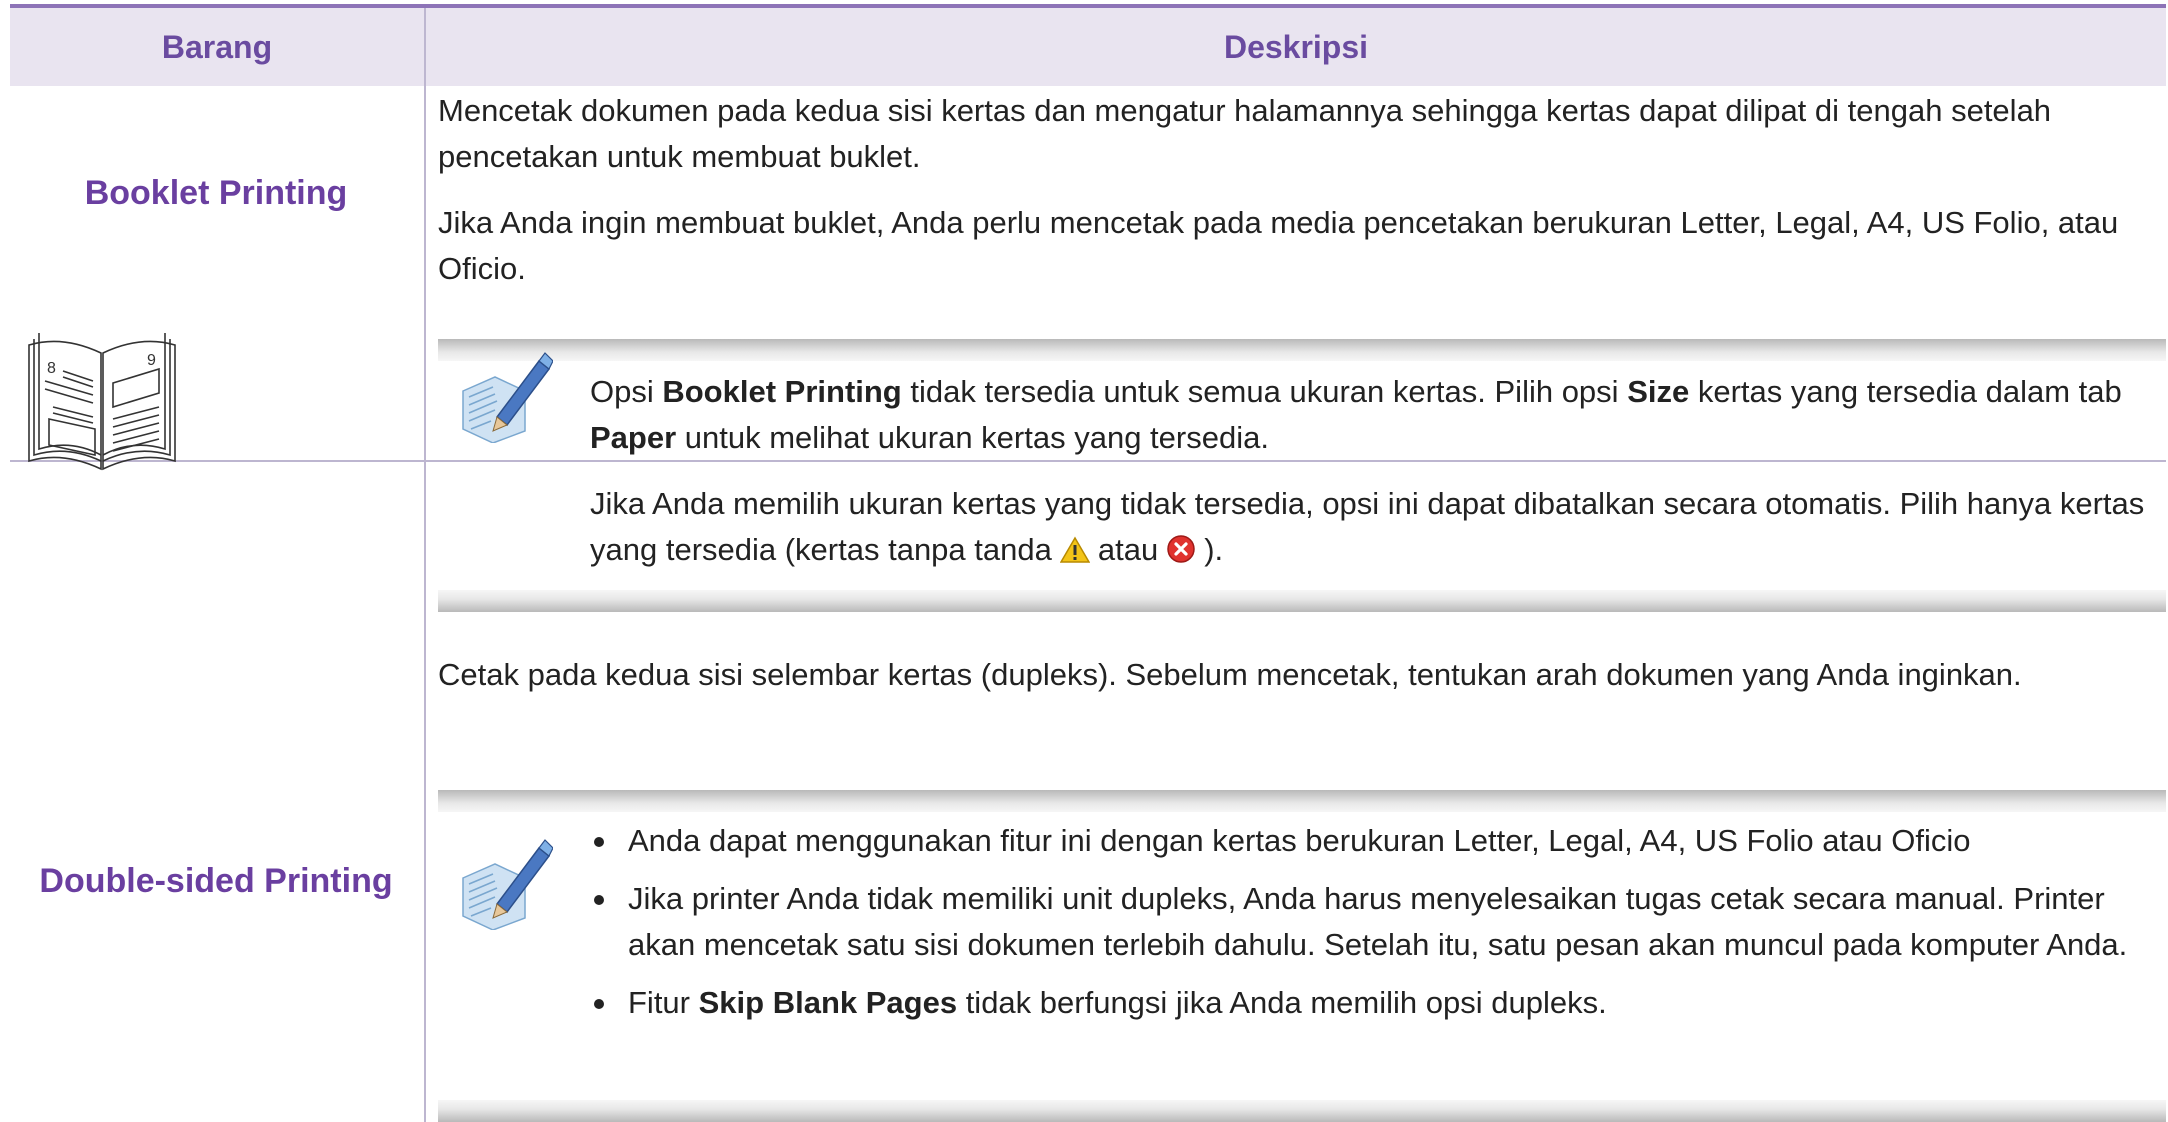  Describe the element at coordinates (217, 46) in the screenshot. I see `column-header-item: Barang` at that location.